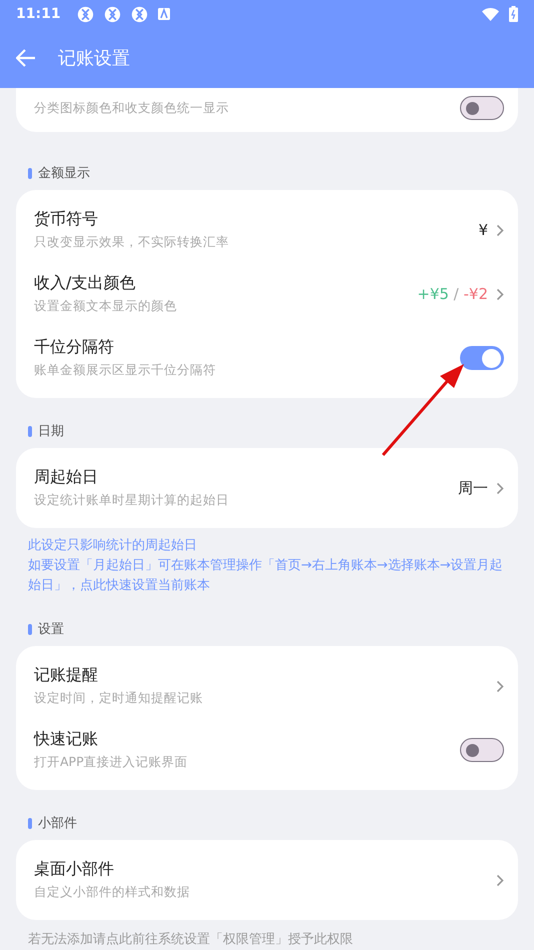 The width and height of the screenshot is (534, 950). I want to click on item-title: 快速记账, so click(66, 739).